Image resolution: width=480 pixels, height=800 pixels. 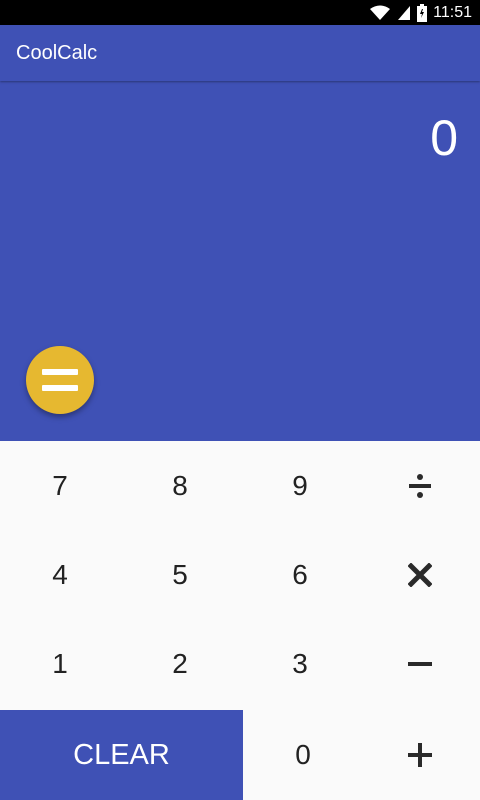 I want to click on display-value: 0, so click(x=444, y=138).